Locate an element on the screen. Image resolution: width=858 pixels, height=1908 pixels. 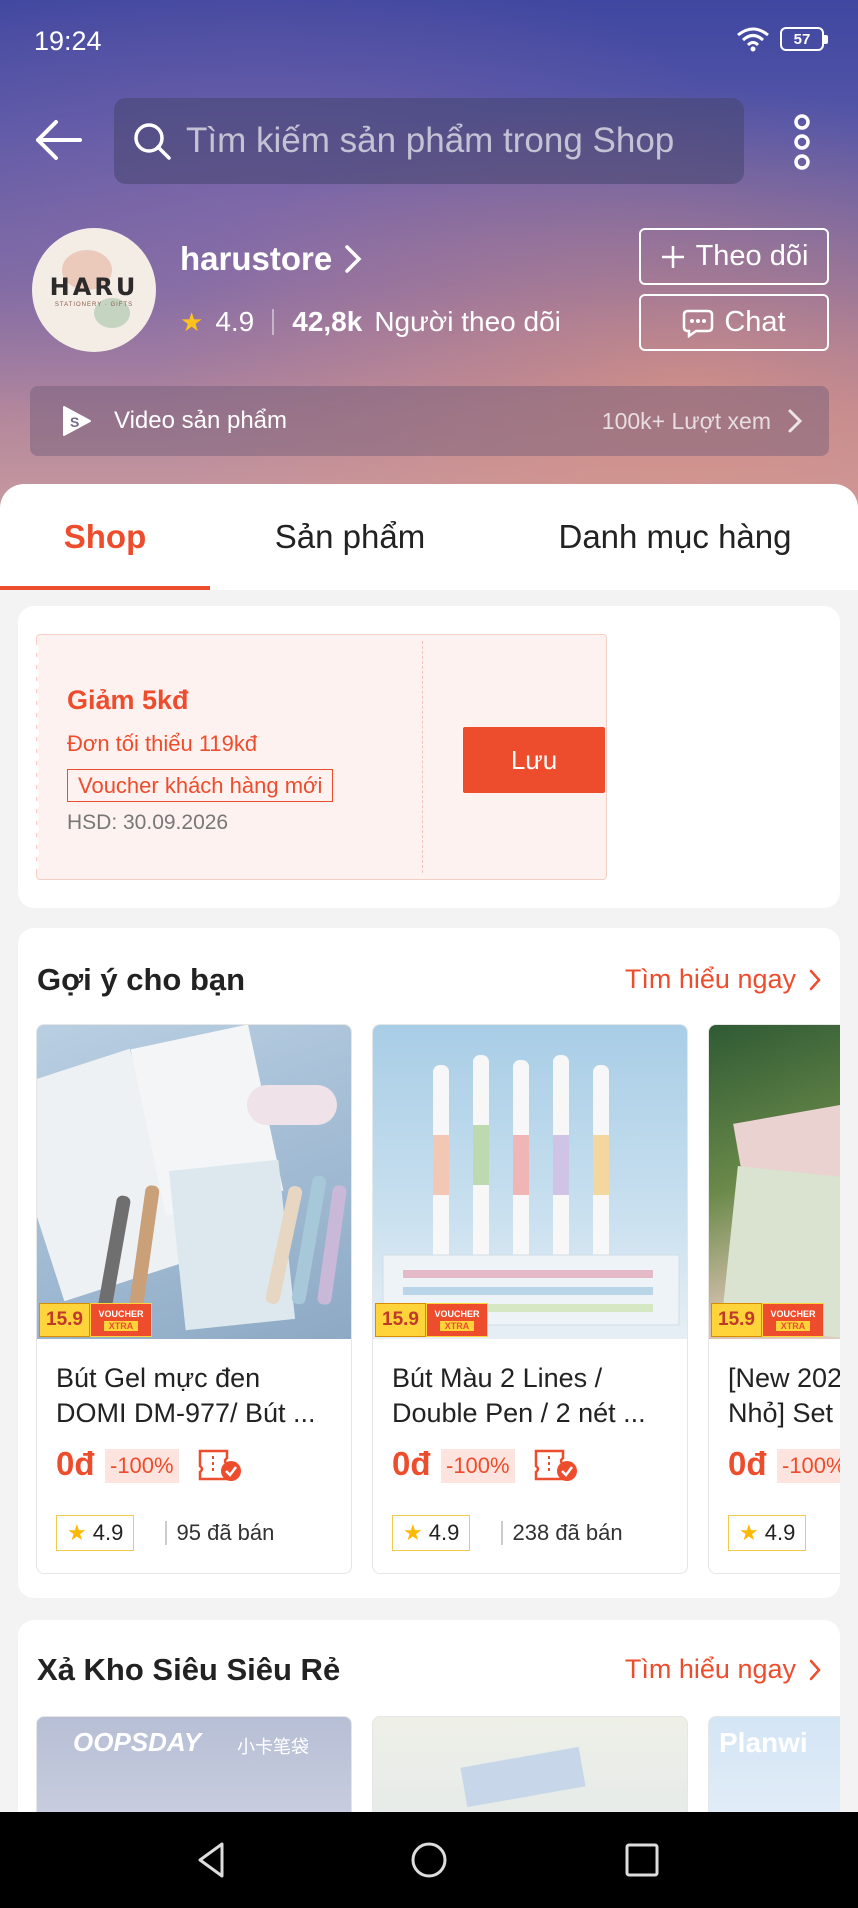
video-views: 100k+ Lượt xem is located at coordinates (686, 420).